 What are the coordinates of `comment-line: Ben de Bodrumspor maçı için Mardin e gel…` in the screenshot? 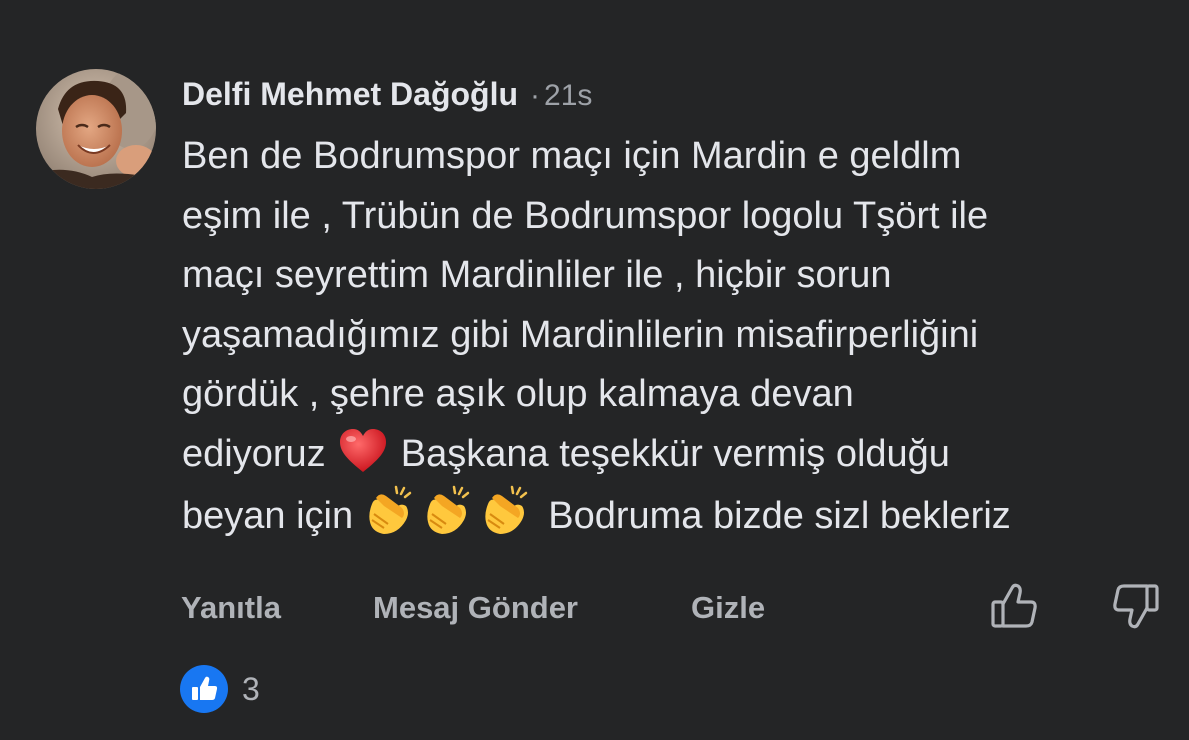 It's located at (572, 156).